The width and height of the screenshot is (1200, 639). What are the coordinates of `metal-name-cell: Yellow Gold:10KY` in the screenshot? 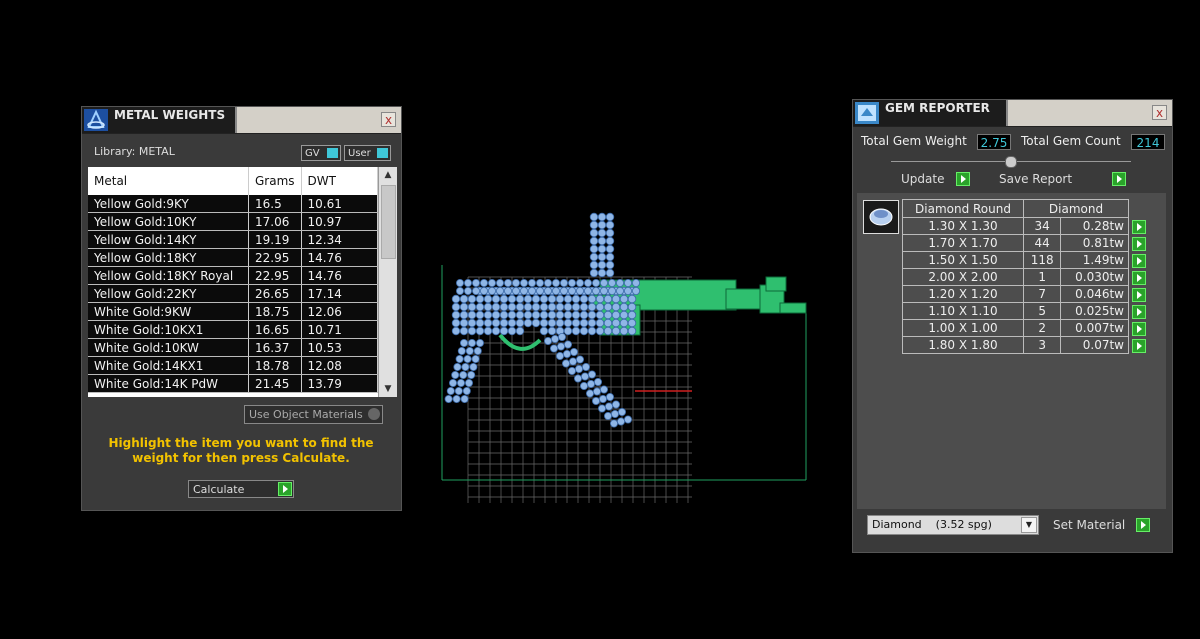 It's located at (168, 221).